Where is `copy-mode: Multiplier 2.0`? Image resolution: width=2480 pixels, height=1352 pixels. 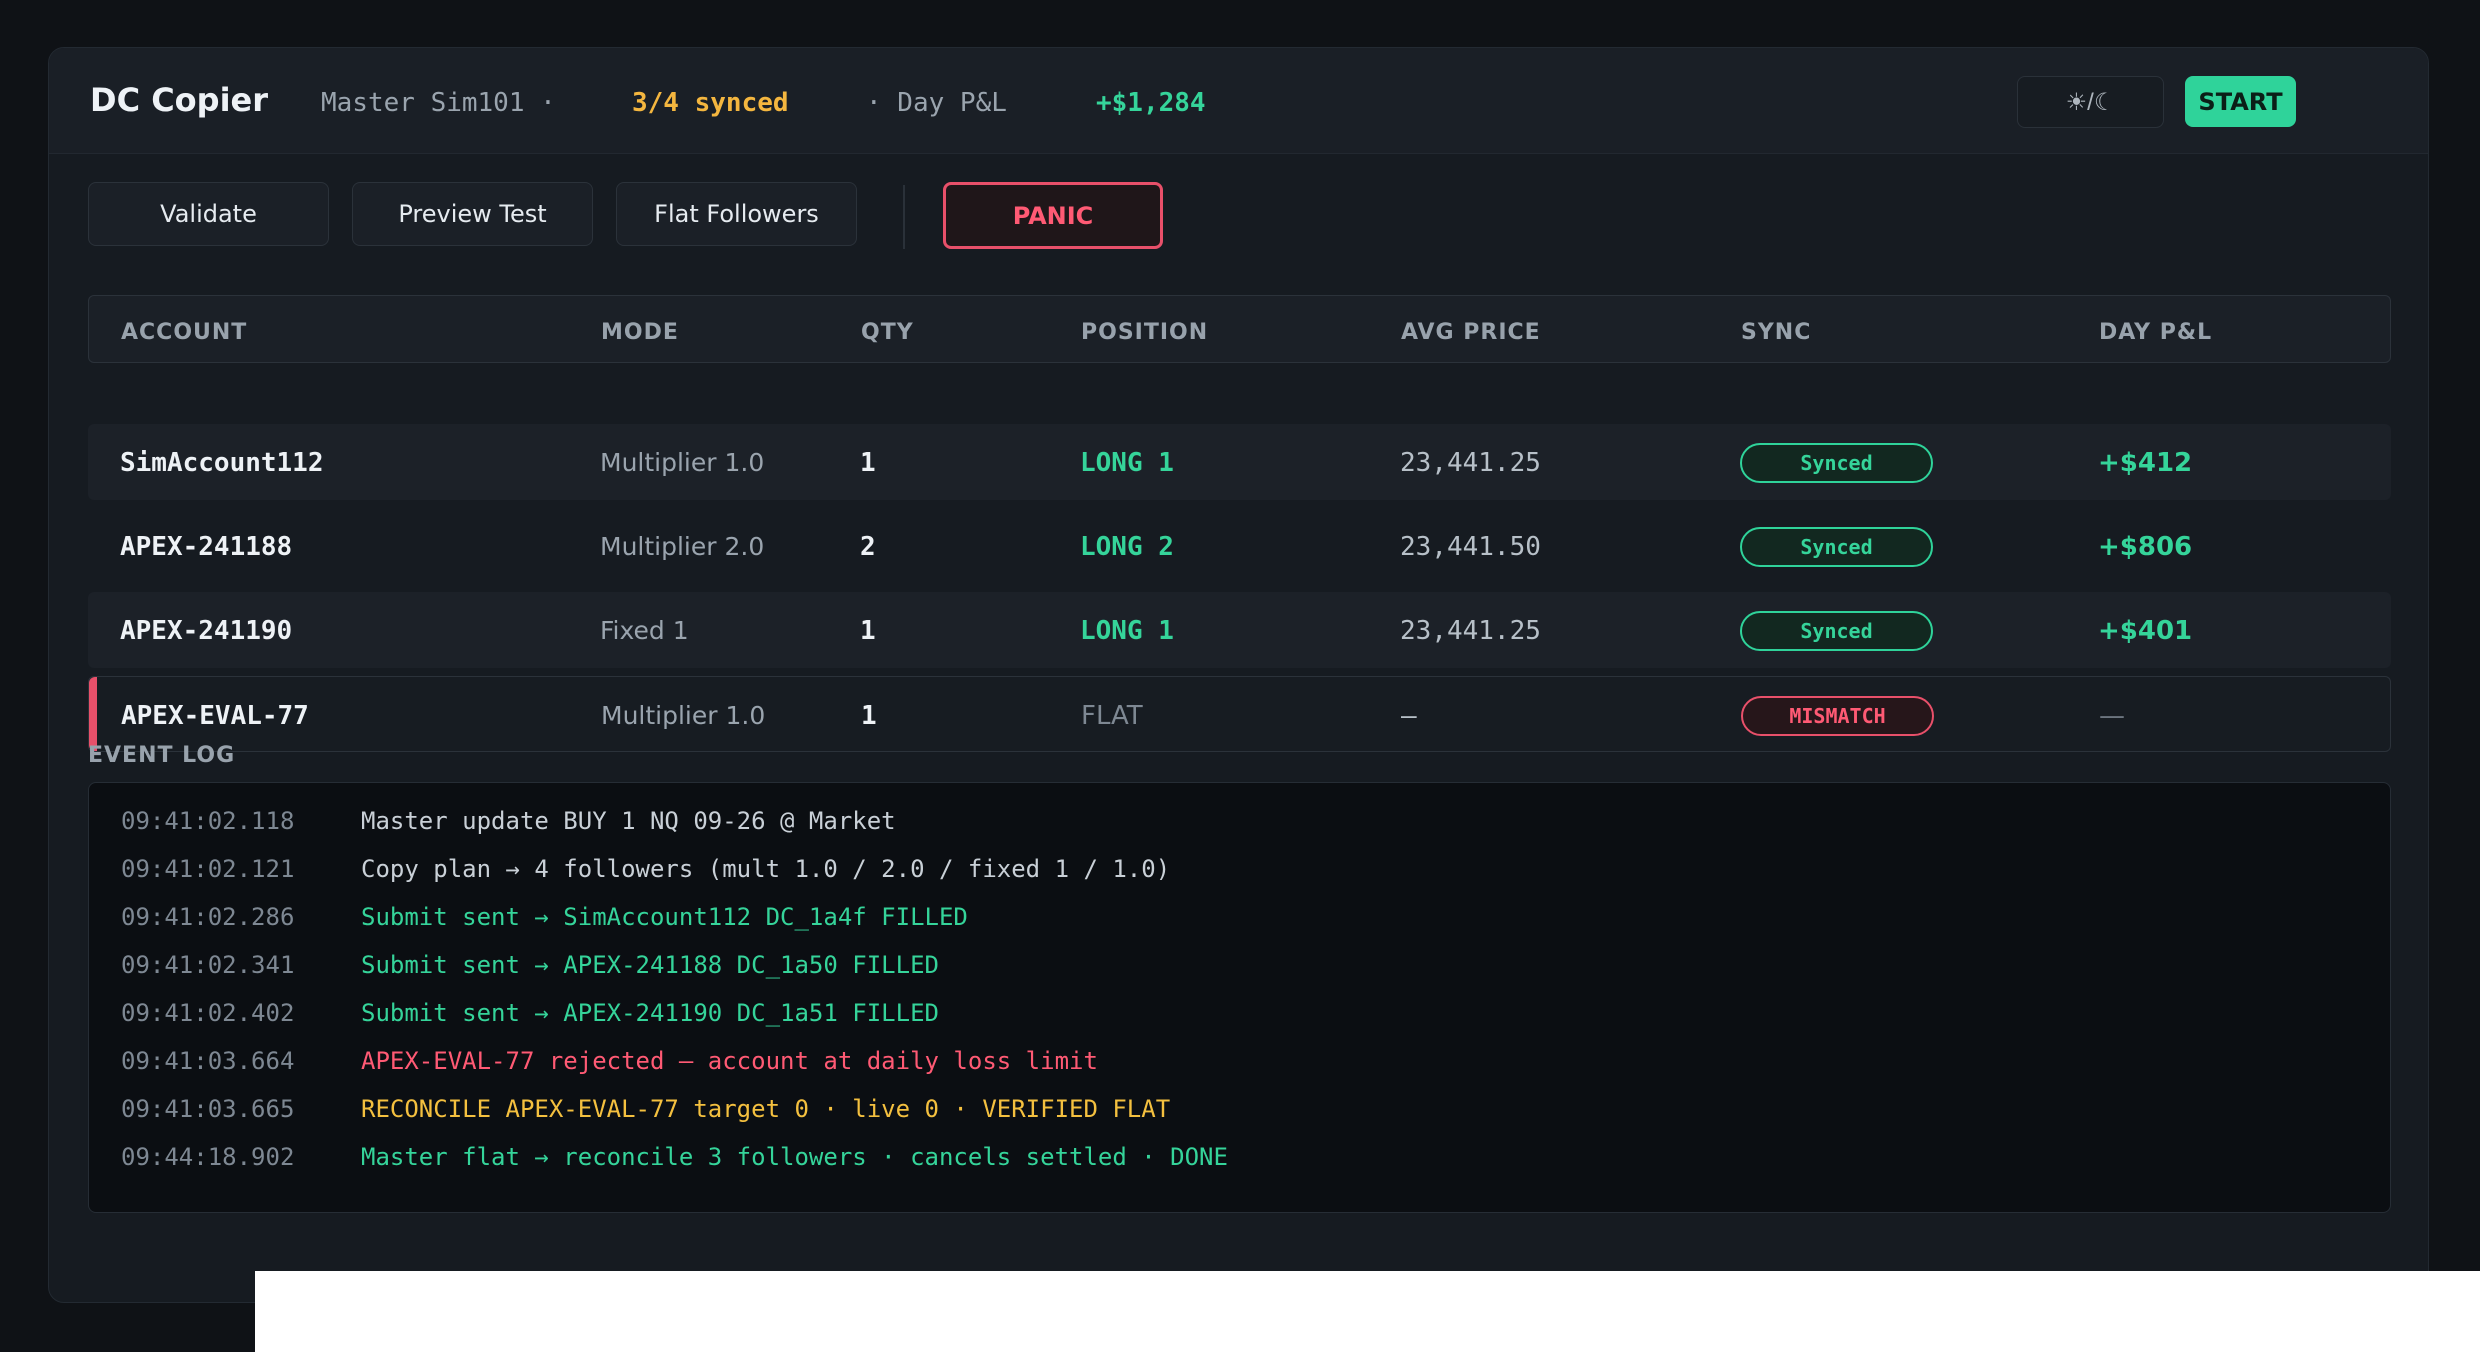 copy-mode: Multiplier 2.0 is located at coordinates (682, 546).